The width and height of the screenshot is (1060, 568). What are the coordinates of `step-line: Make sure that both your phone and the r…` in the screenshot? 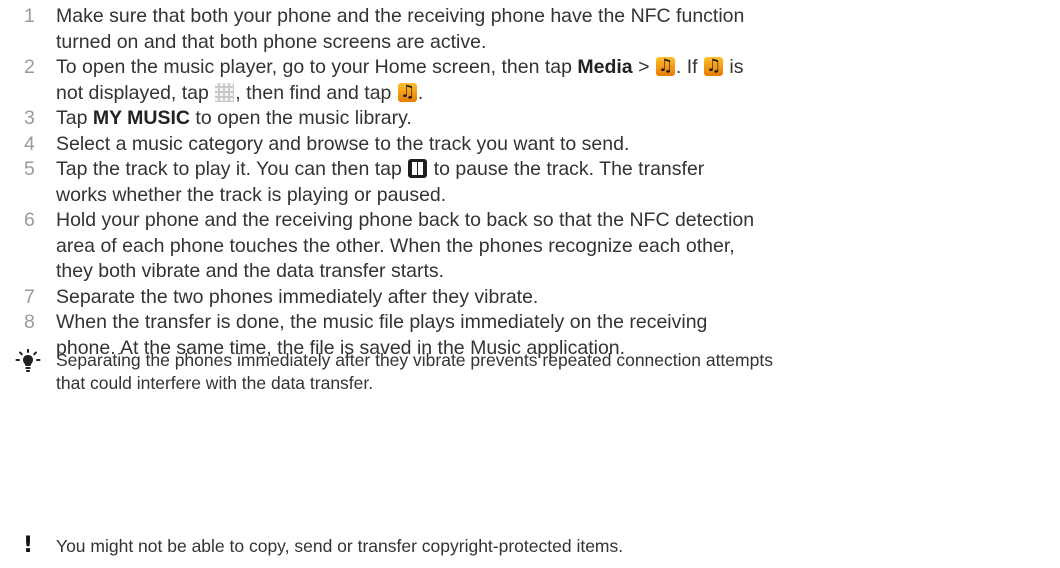 It's located at (400, 16).